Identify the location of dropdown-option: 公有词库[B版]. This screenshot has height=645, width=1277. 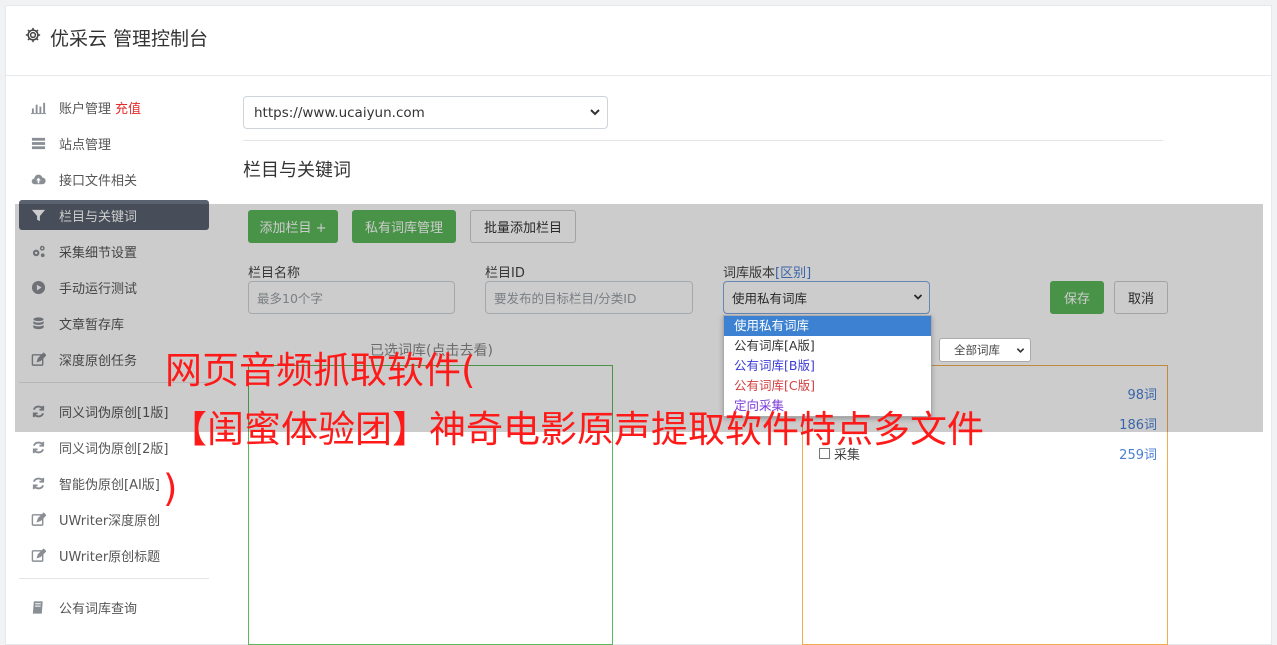
(827, 366).